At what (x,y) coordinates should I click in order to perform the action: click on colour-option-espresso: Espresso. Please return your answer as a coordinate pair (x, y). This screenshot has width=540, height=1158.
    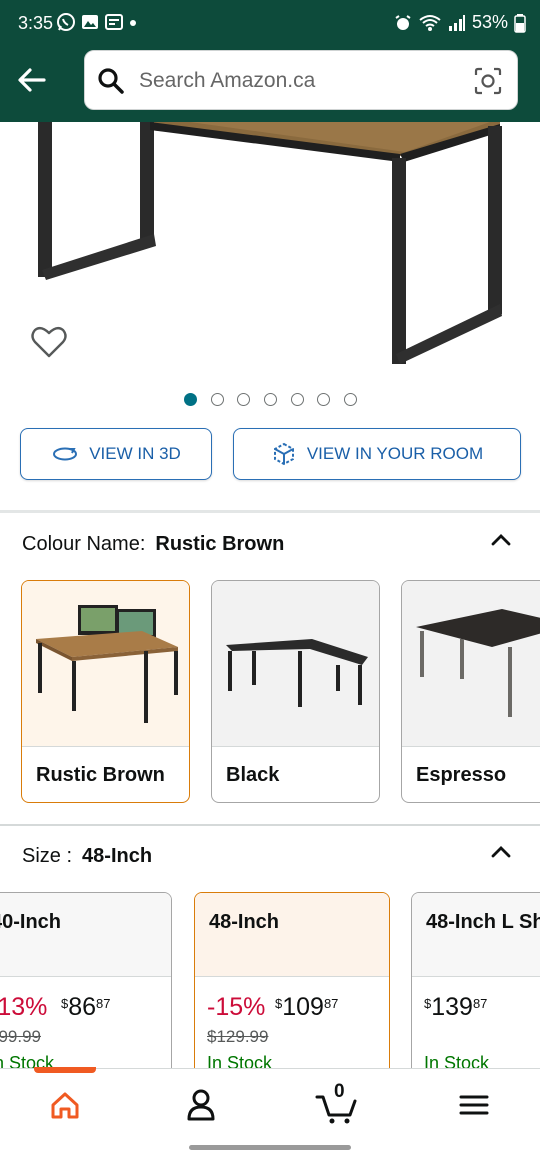
    Looking at the image, I should click on (470, 691).